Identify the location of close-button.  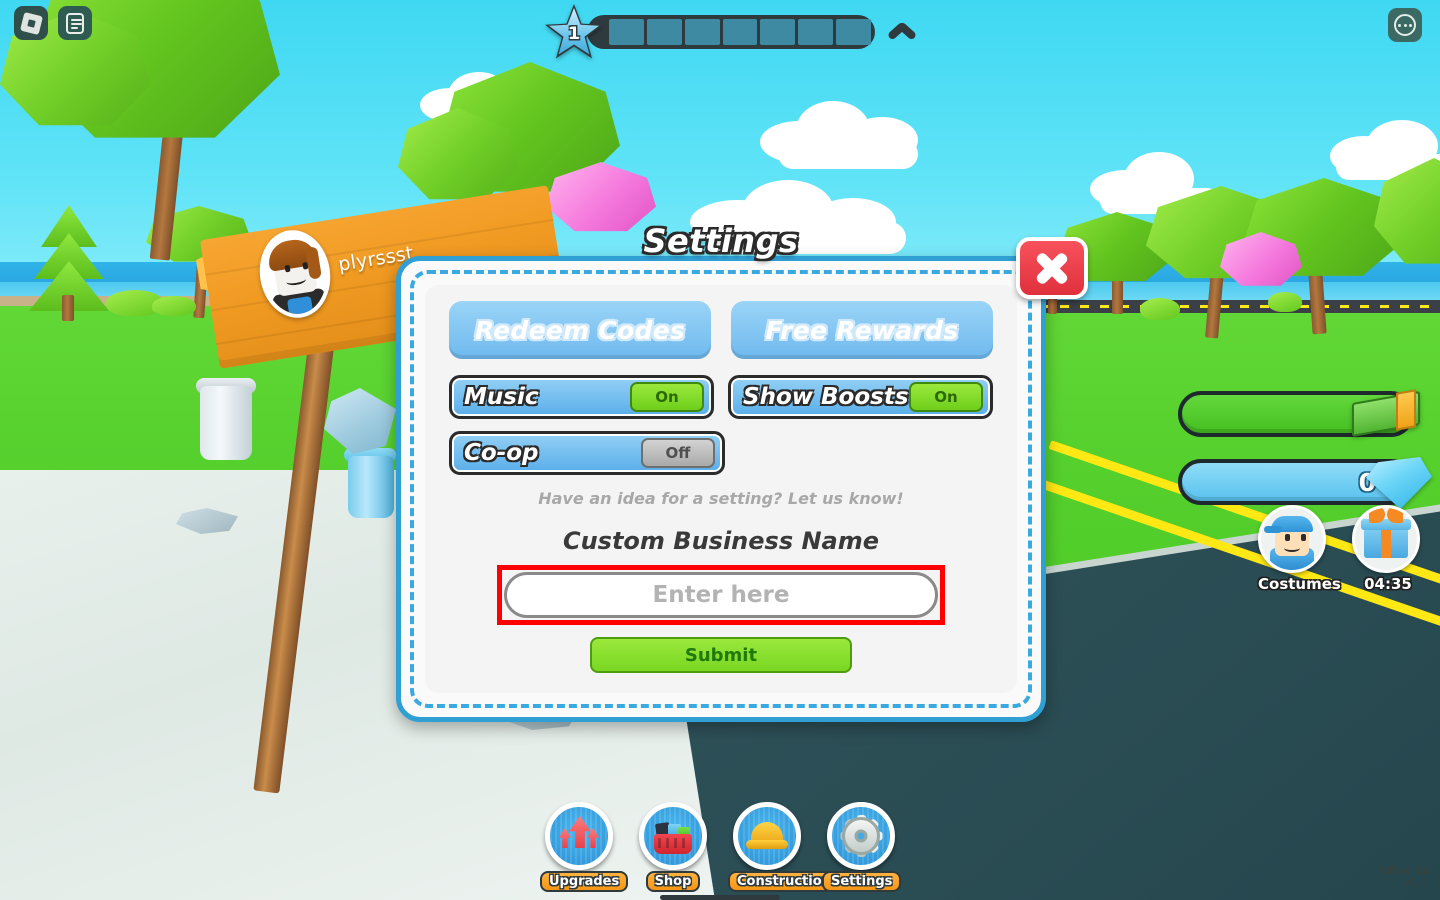
(1052, 268).